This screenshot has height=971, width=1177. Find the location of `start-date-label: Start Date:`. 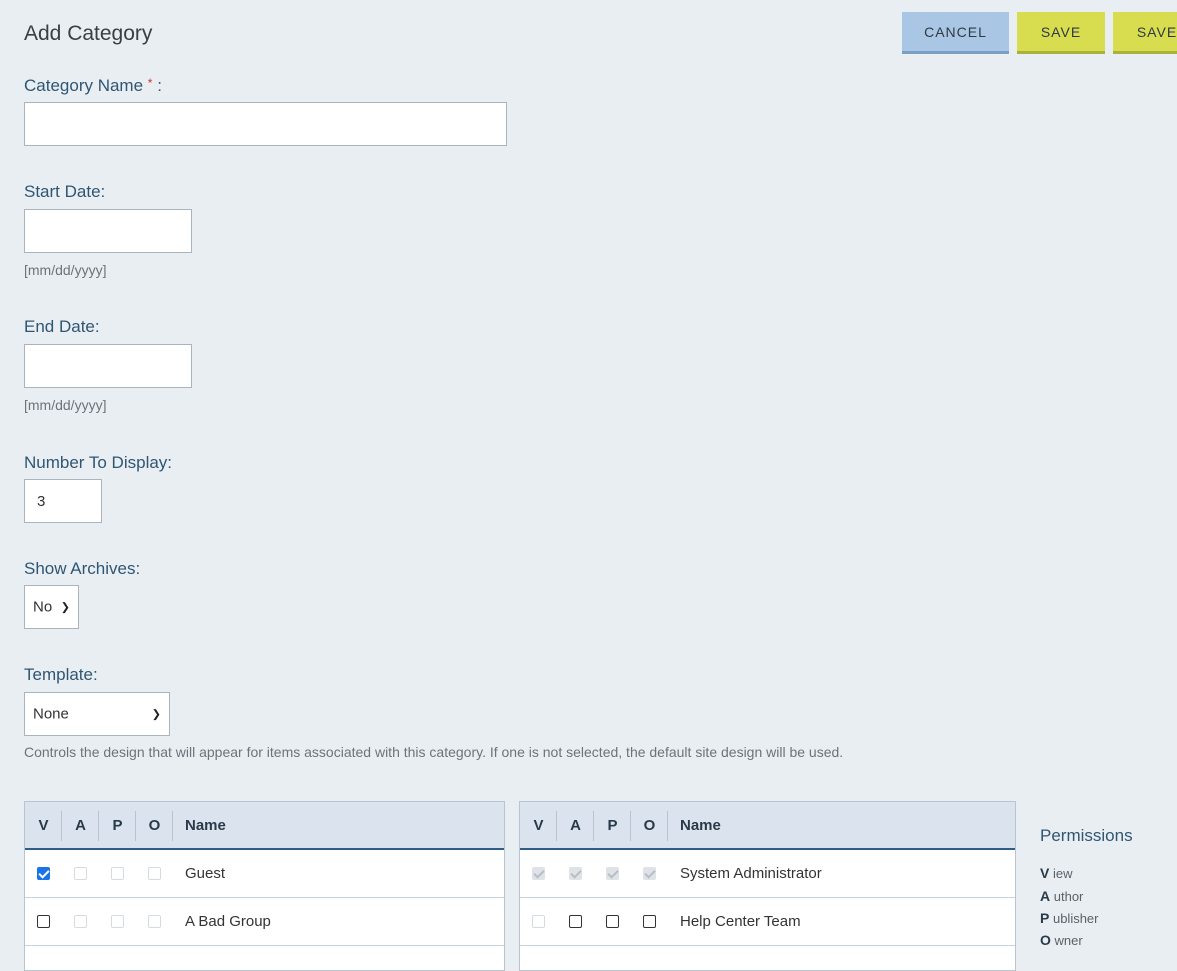

start-date-label: Start Date: is located at coordinates (65, 191).